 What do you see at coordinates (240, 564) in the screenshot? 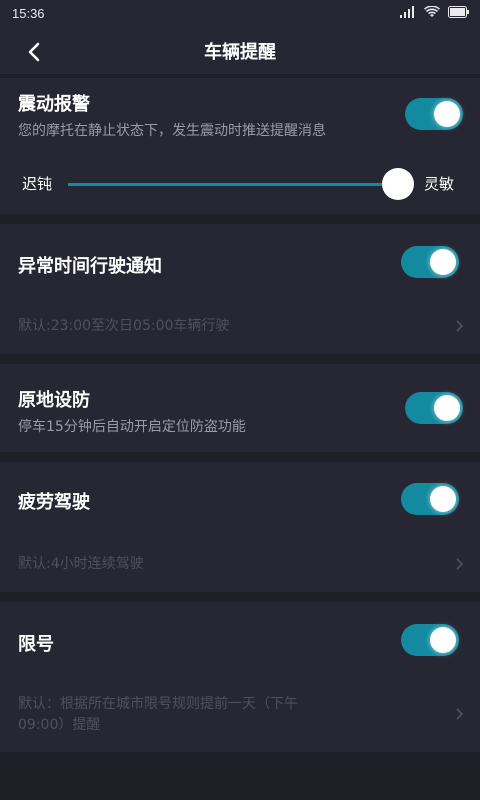
I see `fatigue-driving-settings-row: 默认:4小时连续驾驶` at bounding box center [240, 564].